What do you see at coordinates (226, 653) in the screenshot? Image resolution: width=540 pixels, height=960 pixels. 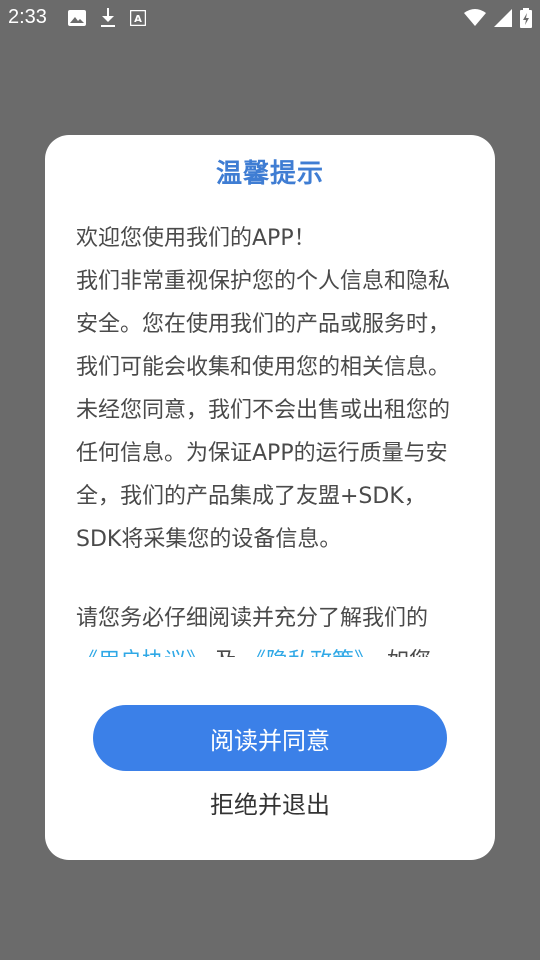 I see `and-text: 及` at bounding box center [226, 653].